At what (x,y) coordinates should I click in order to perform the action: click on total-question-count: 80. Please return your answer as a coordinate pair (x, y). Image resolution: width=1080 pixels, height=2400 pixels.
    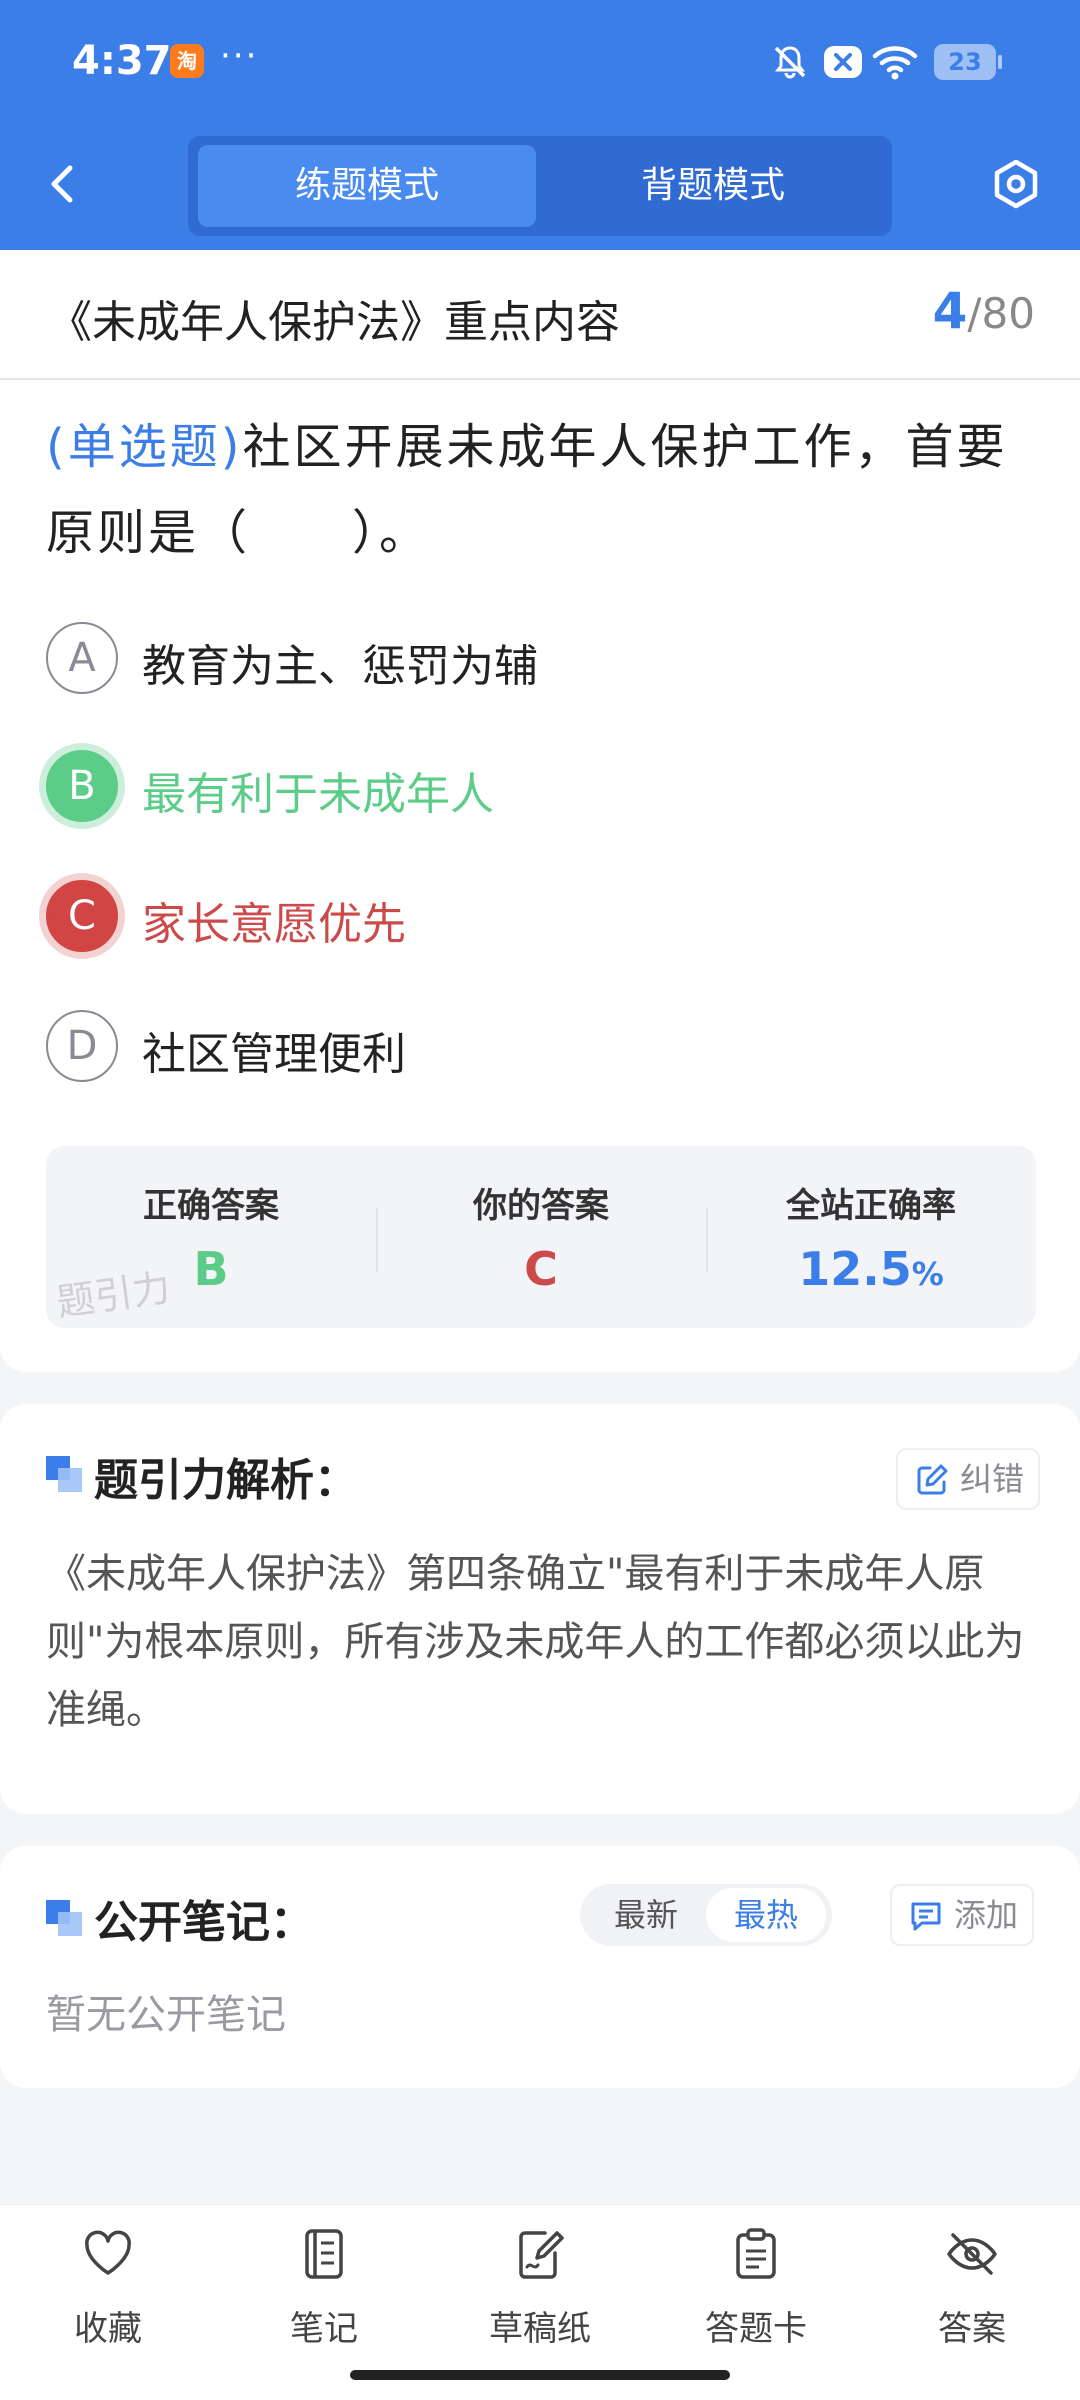
    Looking at the image, I should click on (1008, 313).